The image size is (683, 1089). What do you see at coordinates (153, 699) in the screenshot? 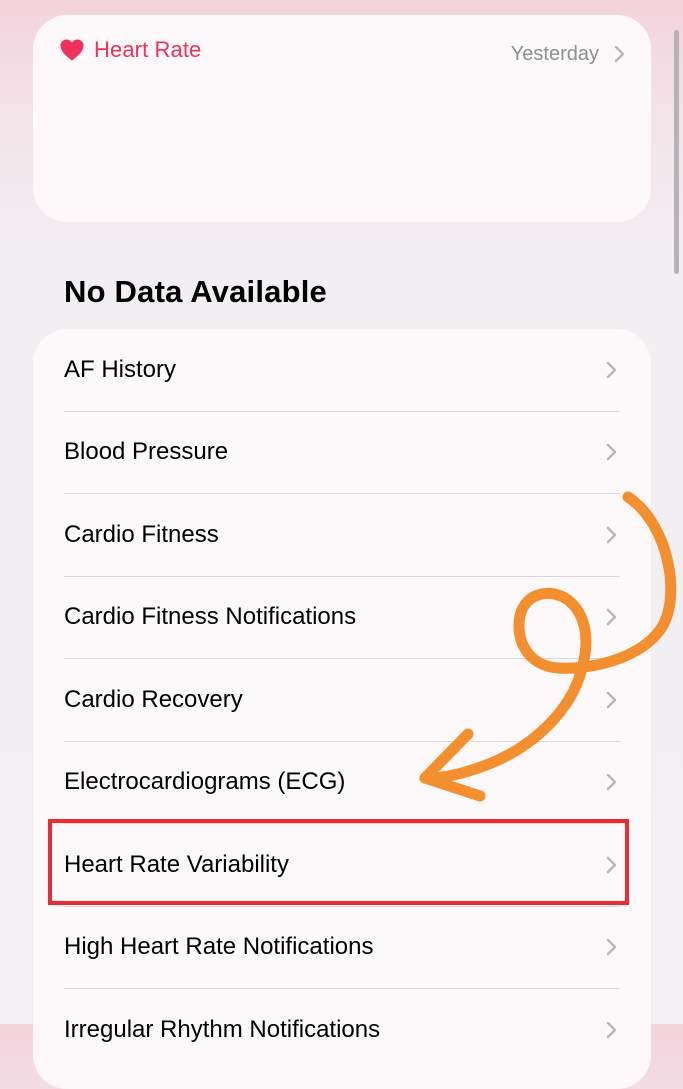
I see `list-item-label: Cardio Recovery` at bounding box center [153, 699].